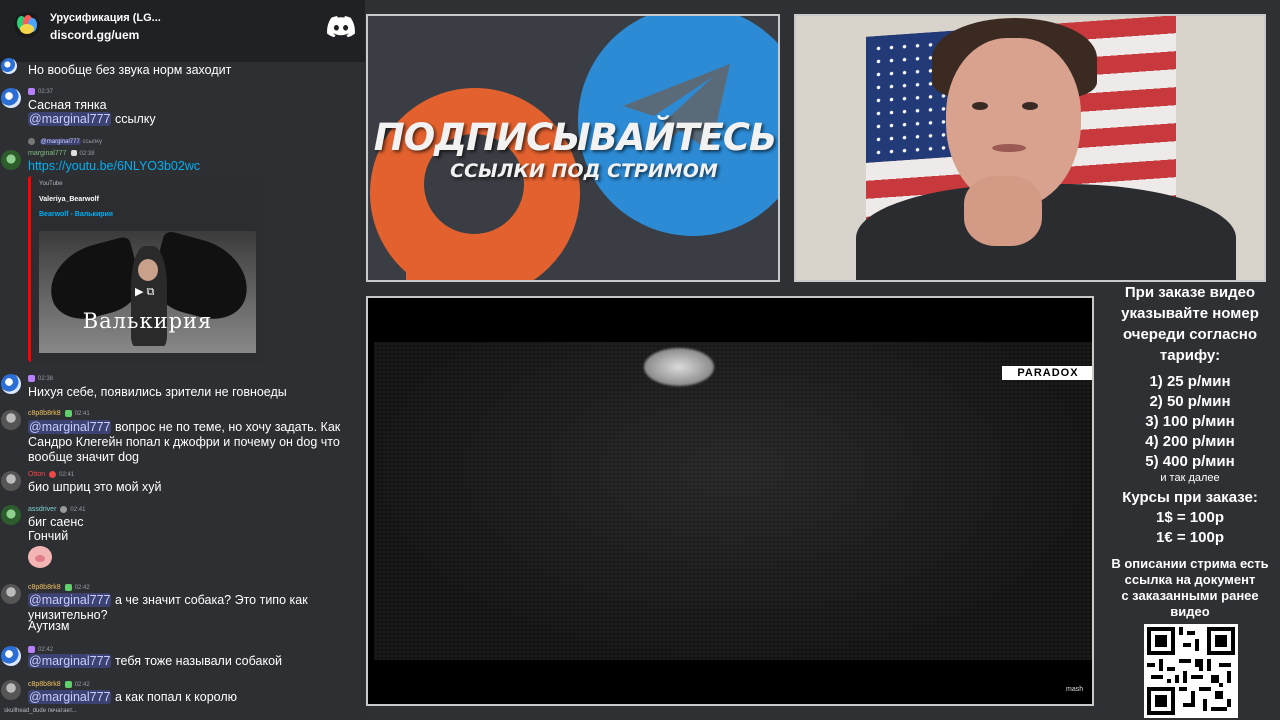 The width and height of the screenshot is (1280, 720). What do you see at coordinates (69, 199) in the screenshot?
I see `embed-author: Valeriya_Bearwolf` at bounding box center [69, 199].